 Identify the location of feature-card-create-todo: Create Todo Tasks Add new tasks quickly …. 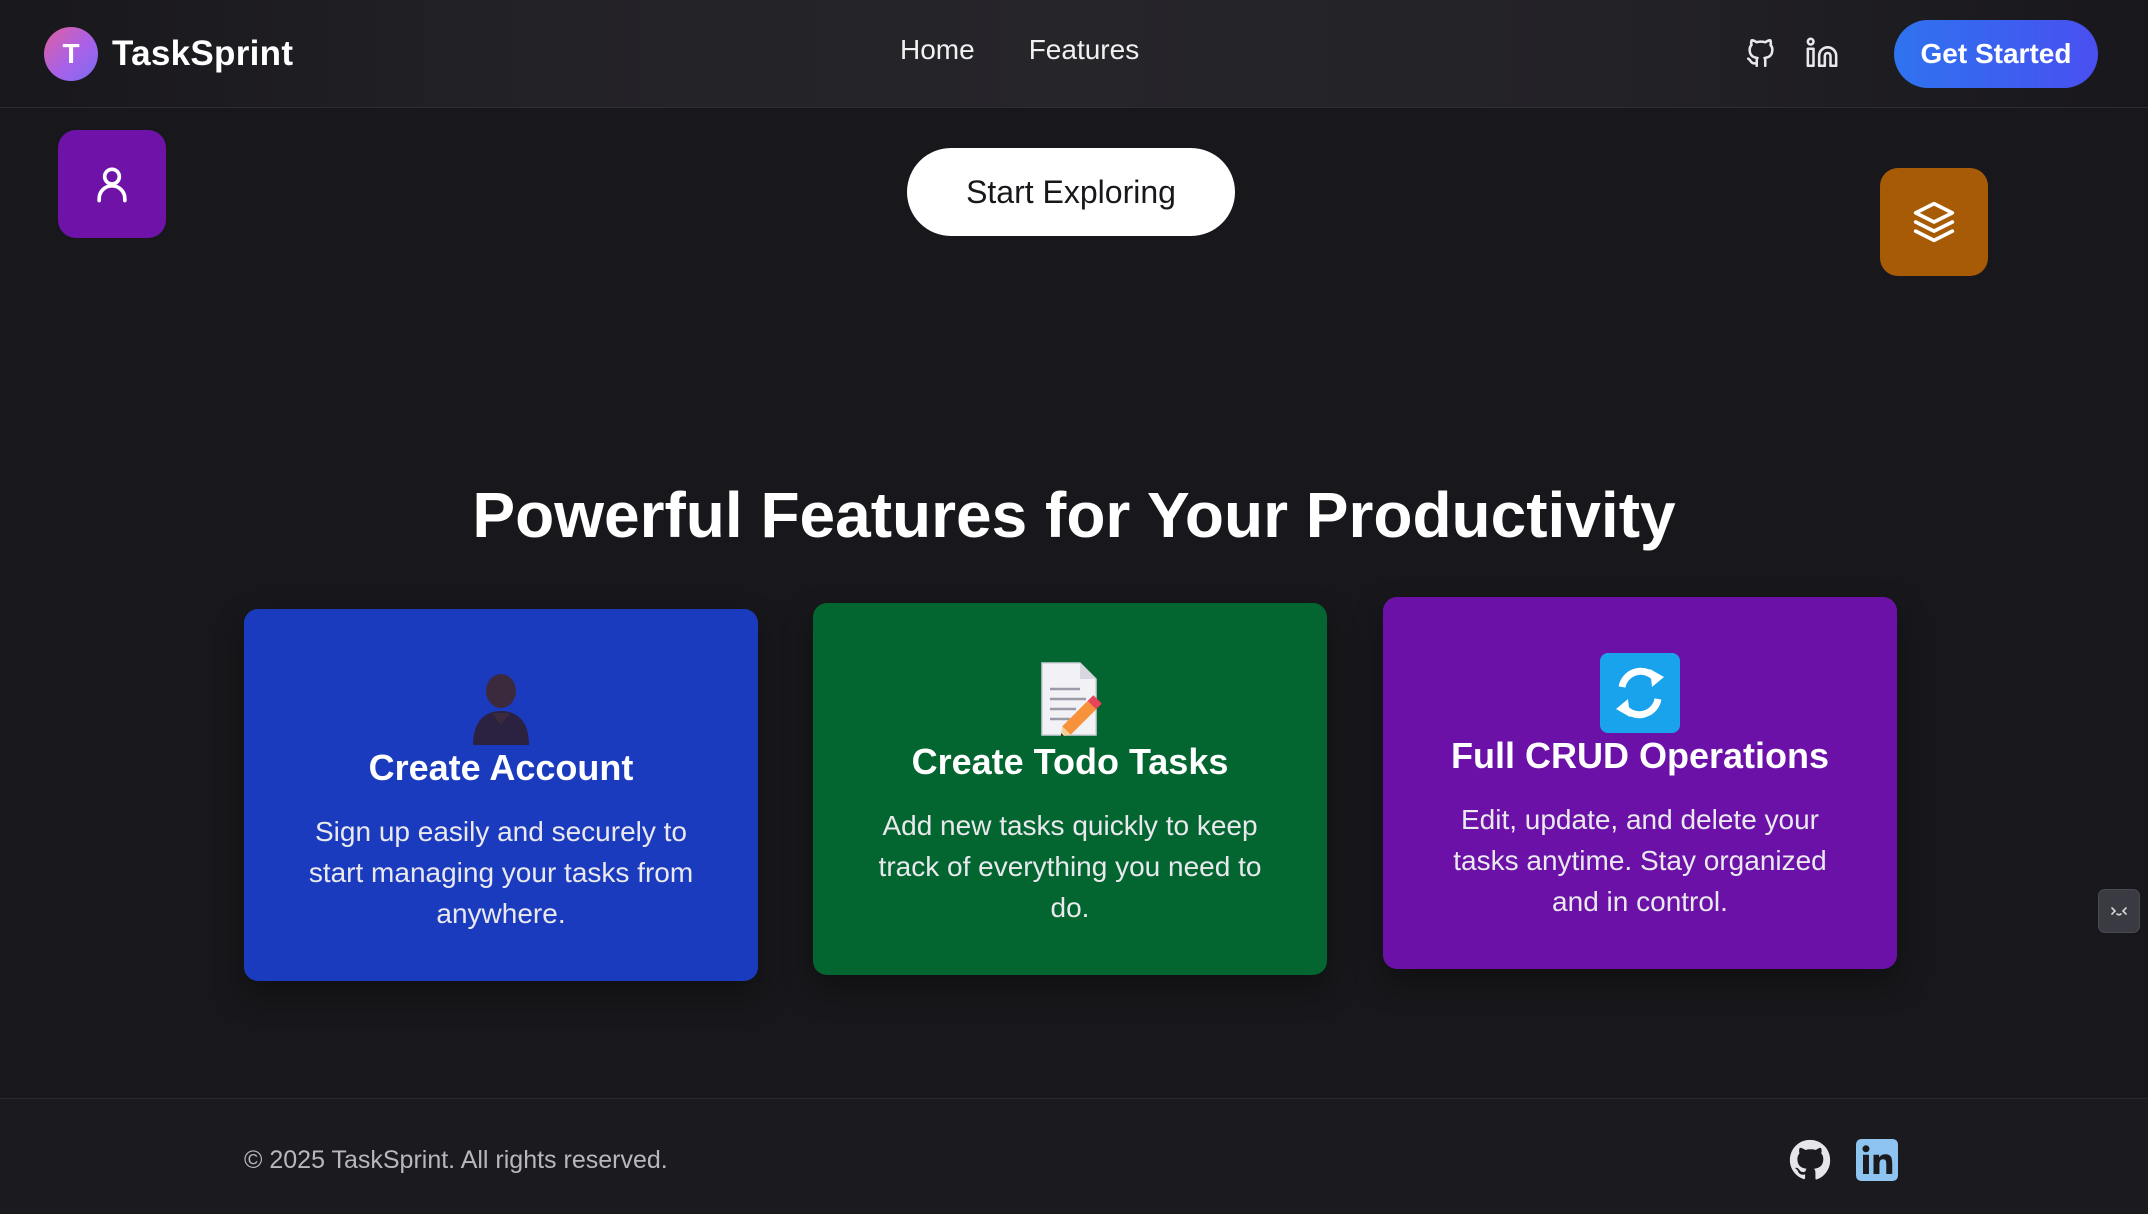
(1070, 789).